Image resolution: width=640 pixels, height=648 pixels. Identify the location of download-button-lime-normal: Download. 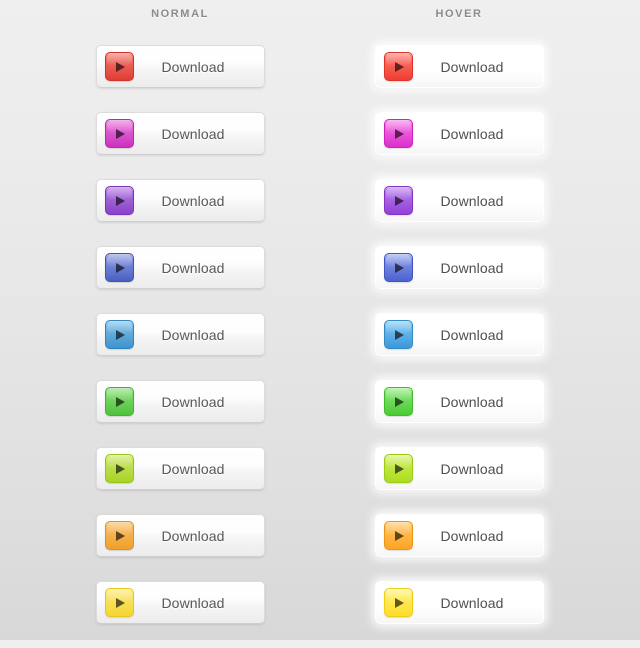
(180, 468).